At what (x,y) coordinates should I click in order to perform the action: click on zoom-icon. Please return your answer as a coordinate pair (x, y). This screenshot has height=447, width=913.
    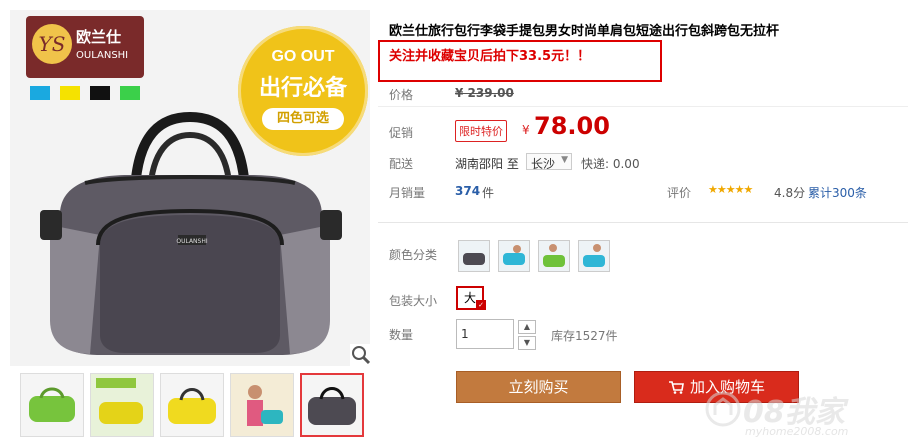
    Looking at the image, I should click on (360, 355).